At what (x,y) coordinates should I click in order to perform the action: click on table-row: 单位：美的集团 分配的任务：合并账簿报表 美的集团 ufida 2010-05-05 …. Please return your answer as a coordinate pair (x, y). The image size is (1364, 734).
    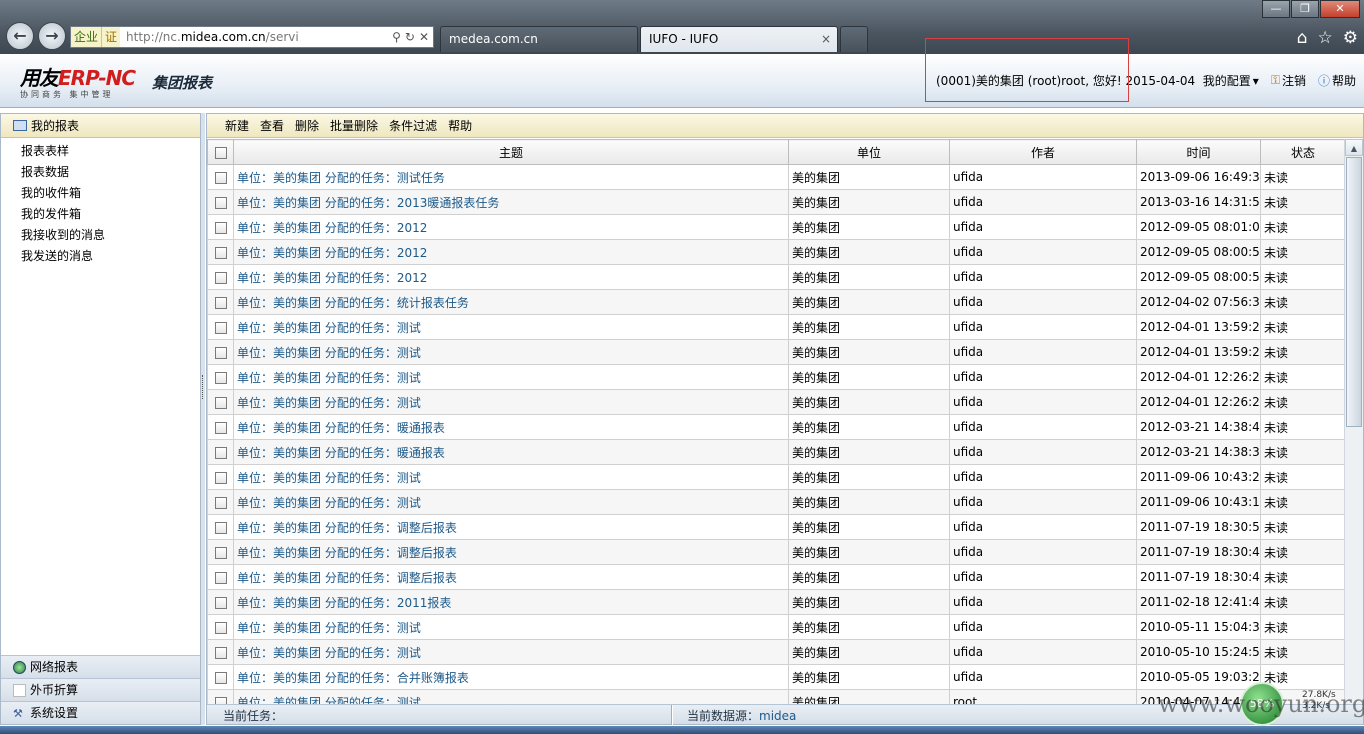
    Looking at the image, I should click on (776, 677).